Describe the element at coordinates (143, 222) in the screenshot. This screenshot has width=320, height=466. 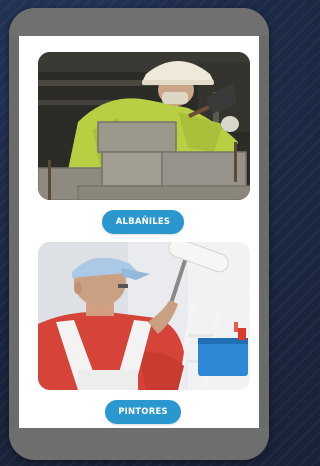
I see `albaniles-button: ALBAÑILES` at that location.